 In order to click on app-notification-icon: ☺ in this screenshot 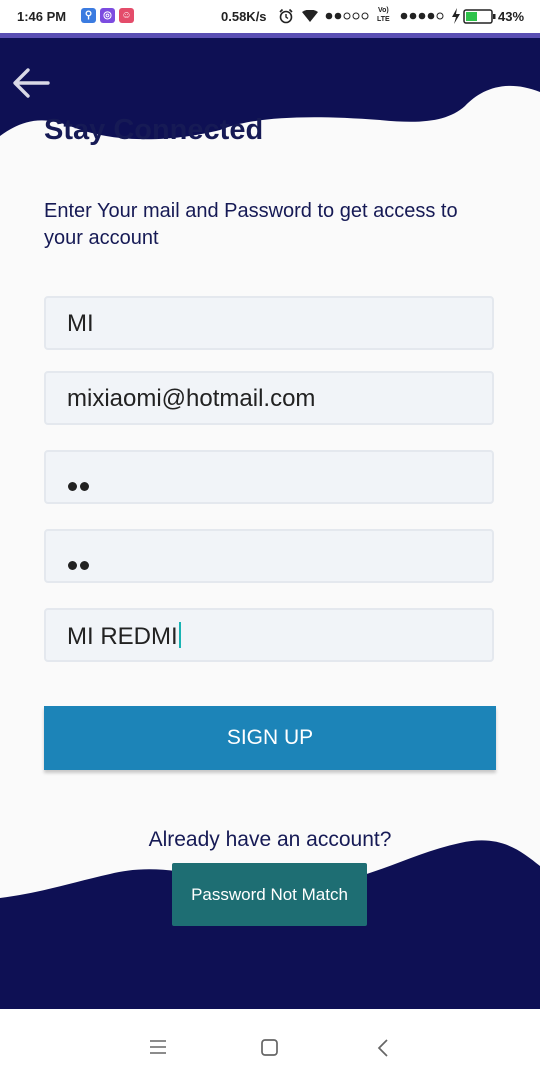, I will do `click(126, 15)`.